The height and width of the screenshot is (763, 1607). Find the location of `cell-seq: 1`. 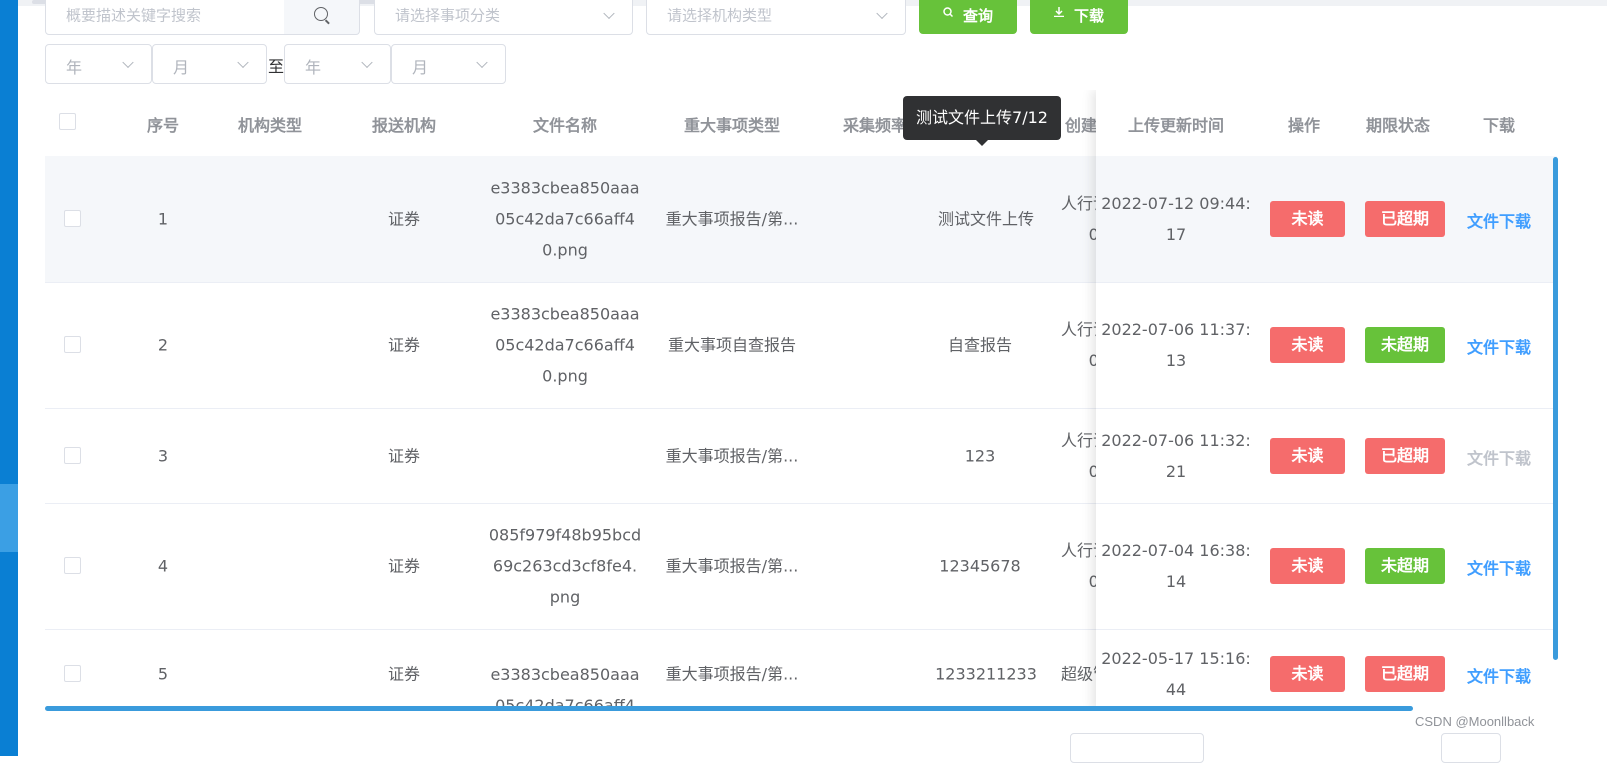

cell-seq: 1 is located at coordinates (163, 219).